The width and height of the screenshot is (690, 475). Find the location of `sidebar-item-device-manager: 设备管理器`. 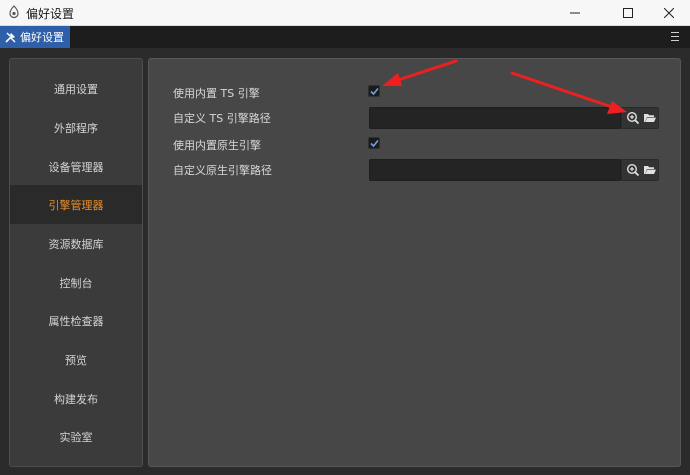

sidebar-item-device-manager: 设备管理器 is located at coordinates (76, 166).